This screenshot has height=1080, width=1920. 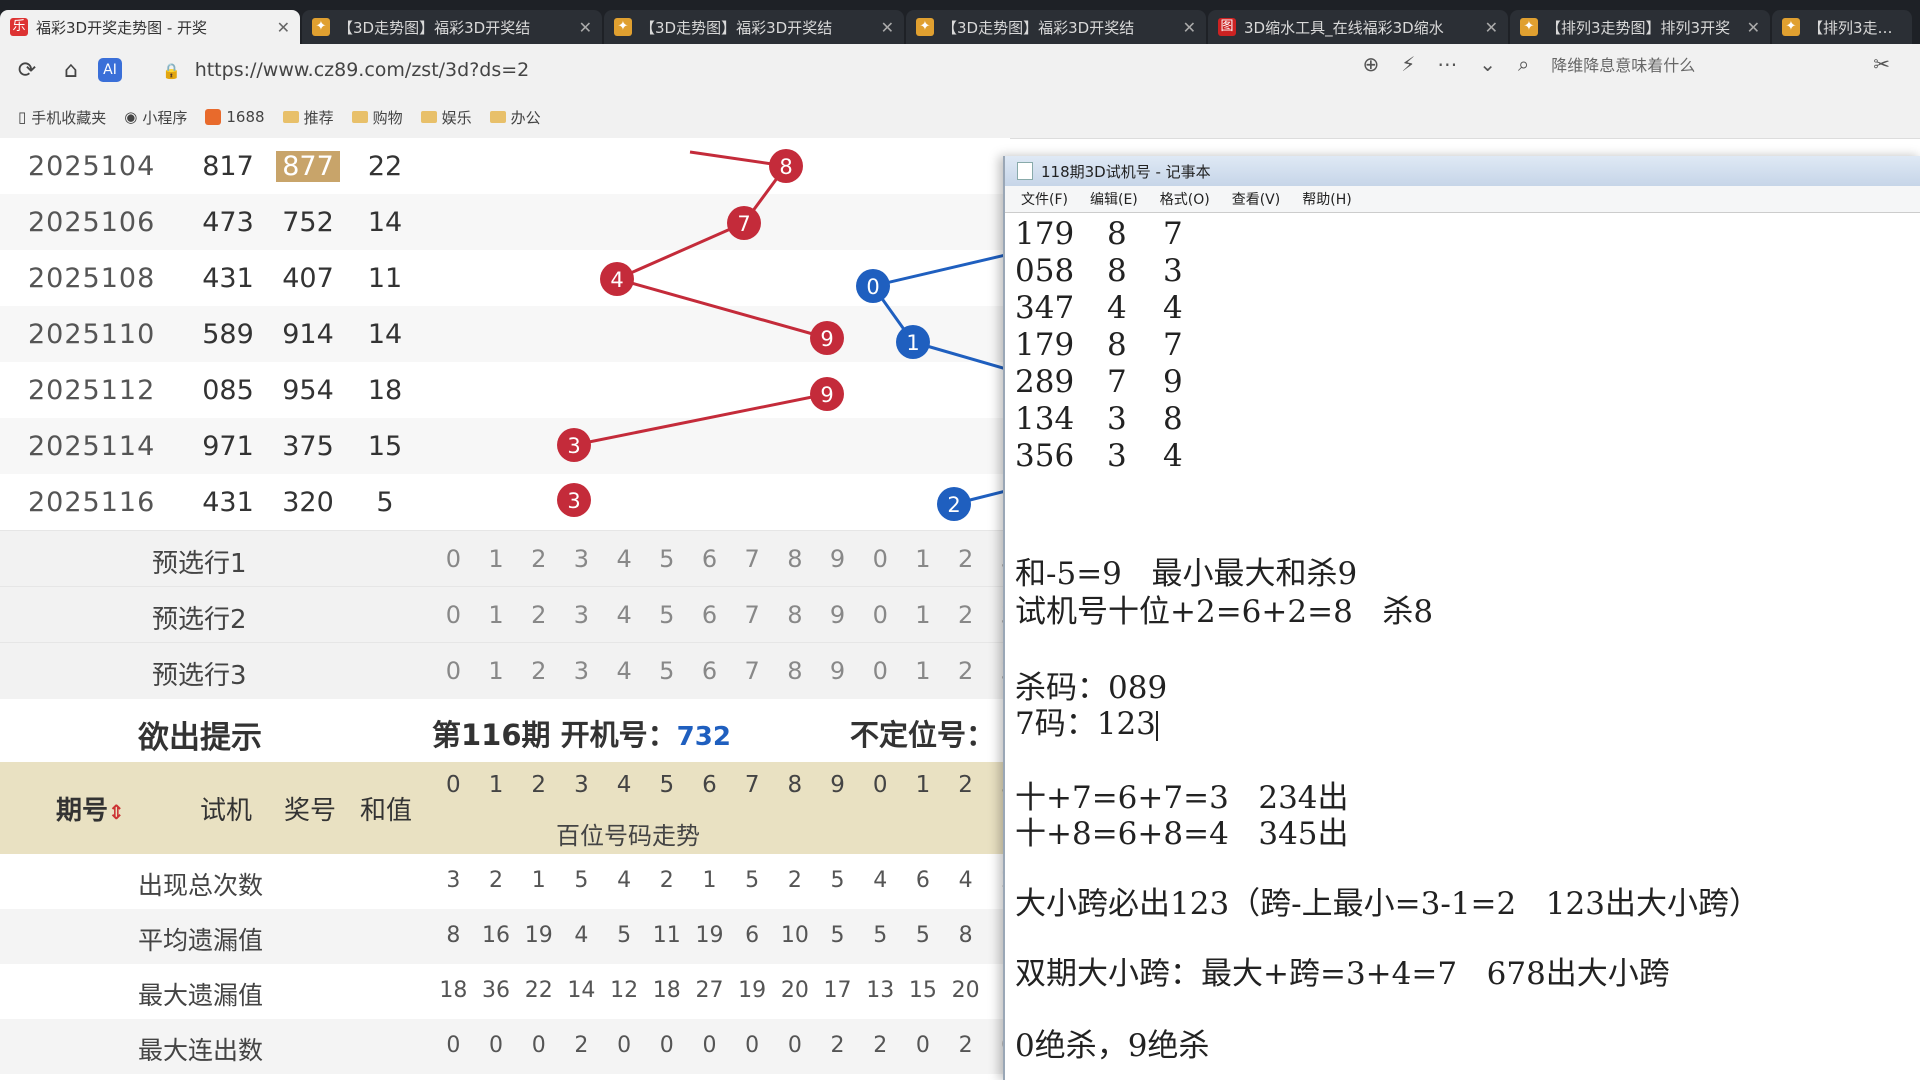 What do you see at coordinates (1881, 64) in the screenshot?
I see `scissors-icon: ✂` at bounding box center [1881, 64].